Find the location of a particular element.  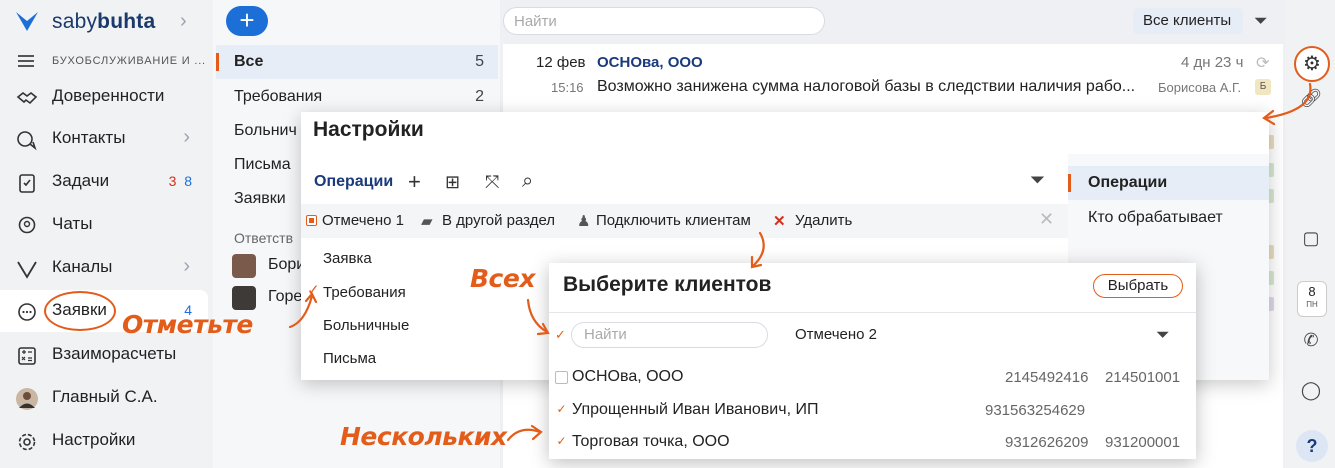

arrowhead is located at coordinates (536, 432).